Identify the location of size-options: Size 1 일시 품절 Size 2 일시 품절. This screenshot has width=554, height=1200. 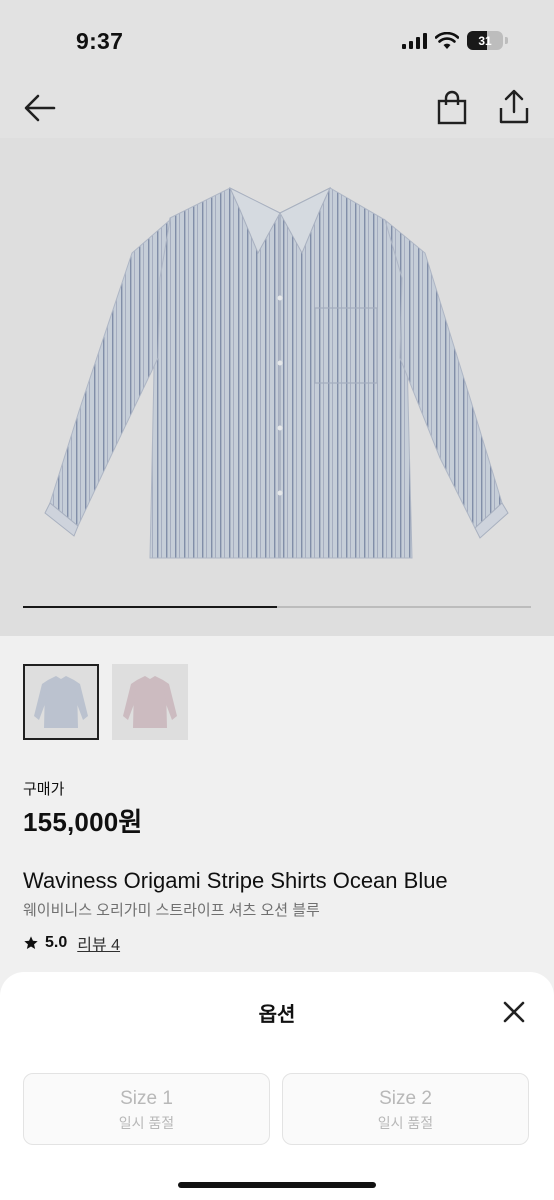
(276, 1109).